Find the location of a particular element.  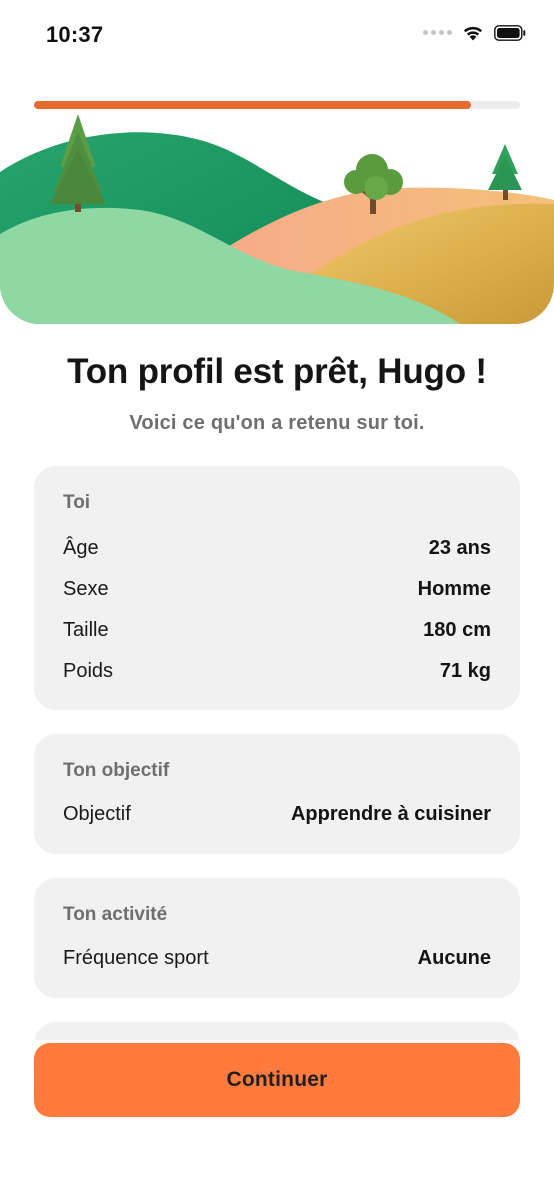

row-value: 71 kg is located at coordinates (465, 671).